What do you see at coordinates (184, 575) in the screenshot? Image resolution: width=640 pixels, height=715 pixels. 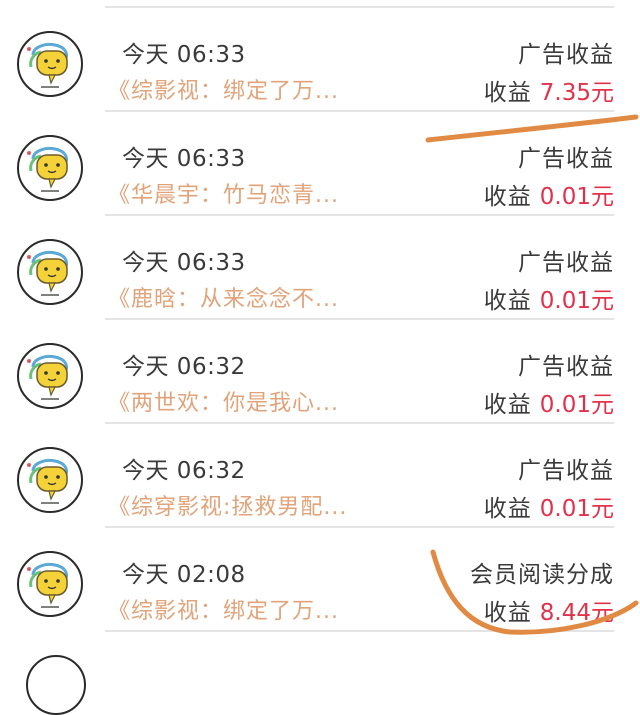 I see `timestamp: 今天 02:08` at bounding box center [184, 575].